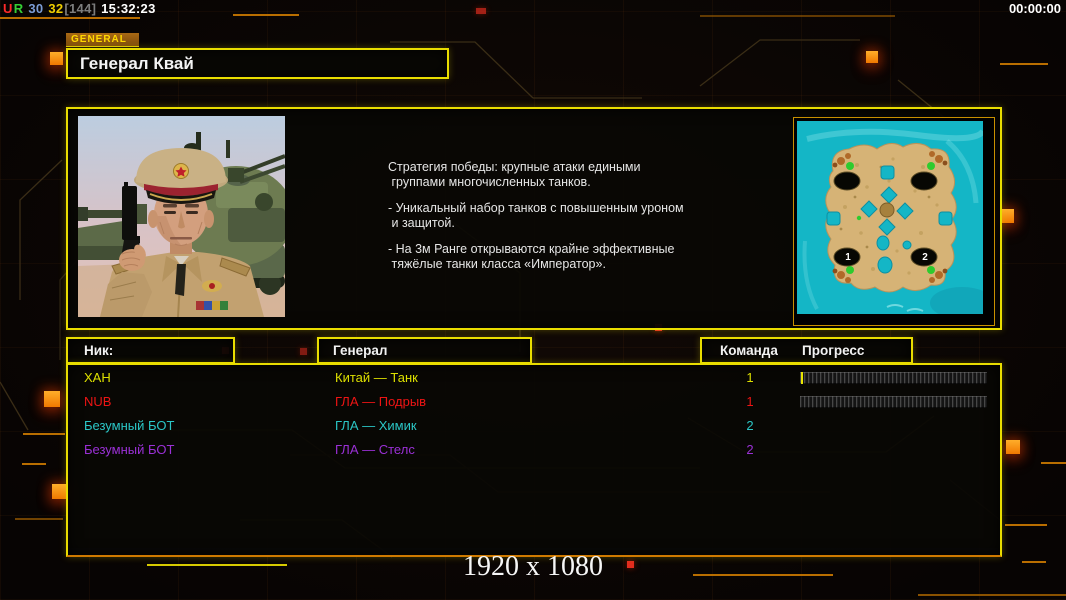 The image size is (1066, 600). Describe the element at coordinates (56, 8) in the screenshot. I see `hud-value-yellow: 32` at that location.